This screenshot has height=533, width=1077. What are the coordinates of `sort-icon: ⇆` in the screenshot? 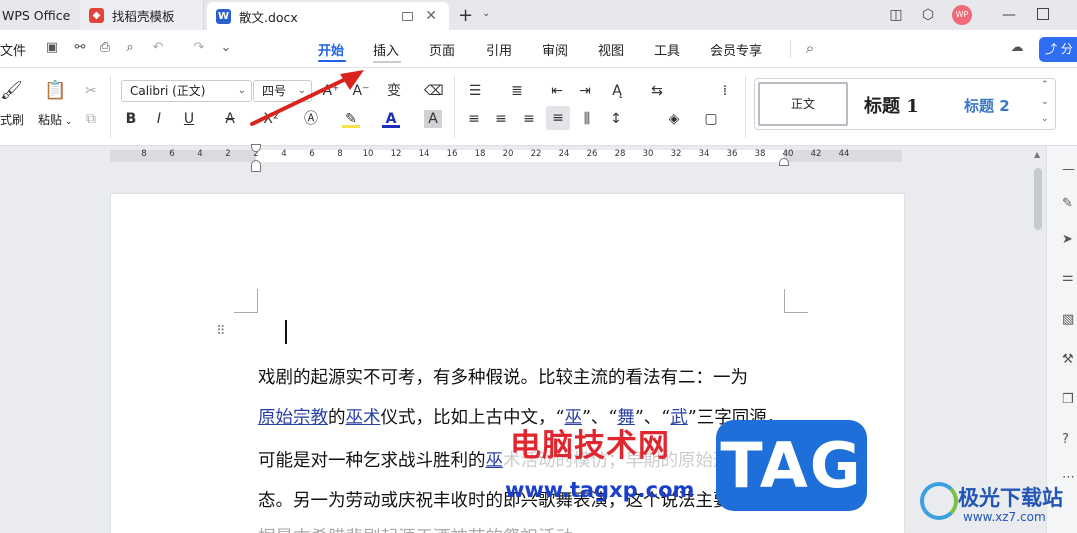 It's located at (657, 91).